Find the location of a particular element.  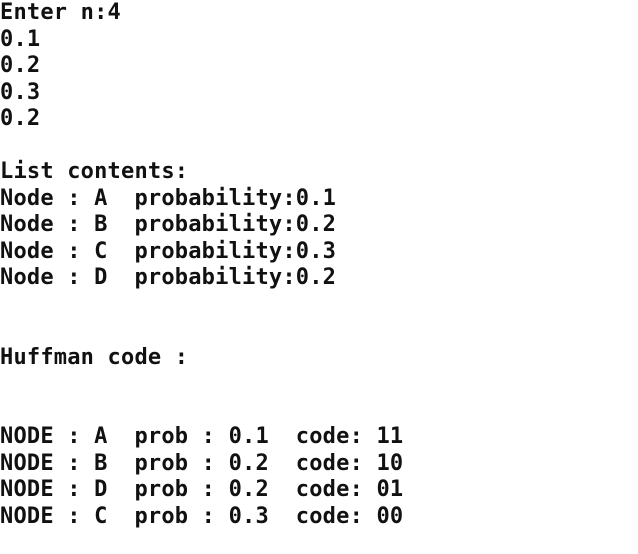

code-row: NODE : C prob : 0.3 code: 00 is located at coordinates (202, 516).